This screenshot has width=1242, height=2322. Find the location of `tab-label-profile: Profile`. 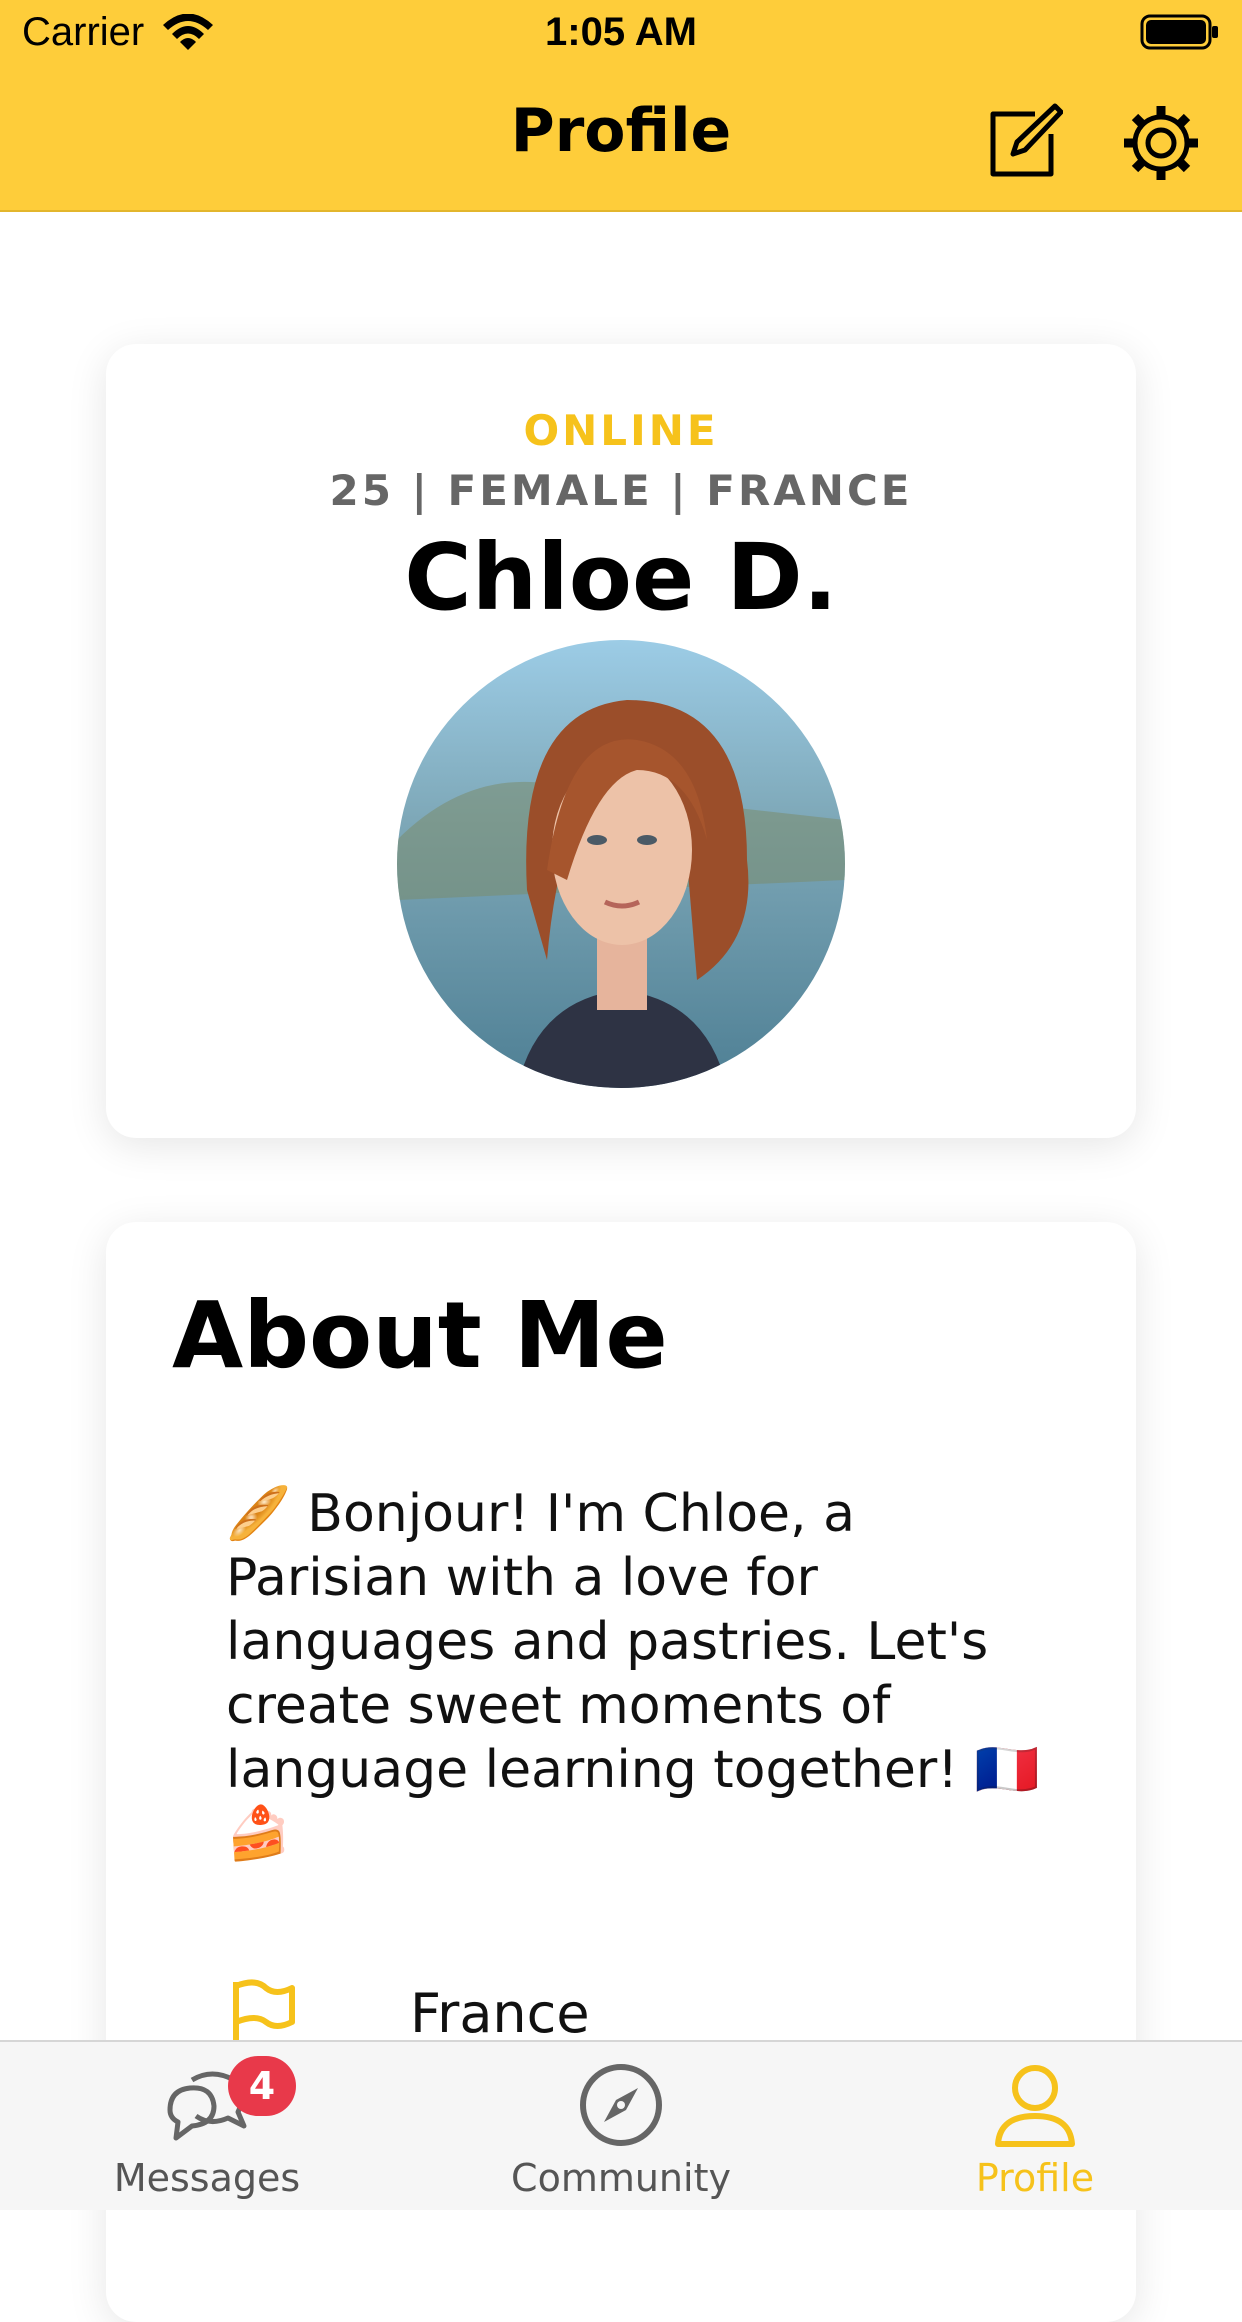

tab-label-profile: Profile is located at coordinates (1035, 2178).